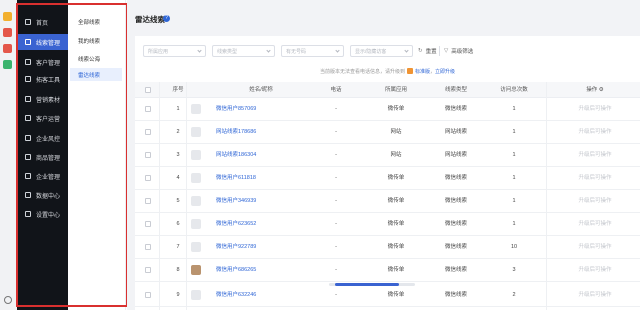 The height and width of the screenshot is (310, 640). I want to click on standard-edition-link: 标准版, so click(422, 72).